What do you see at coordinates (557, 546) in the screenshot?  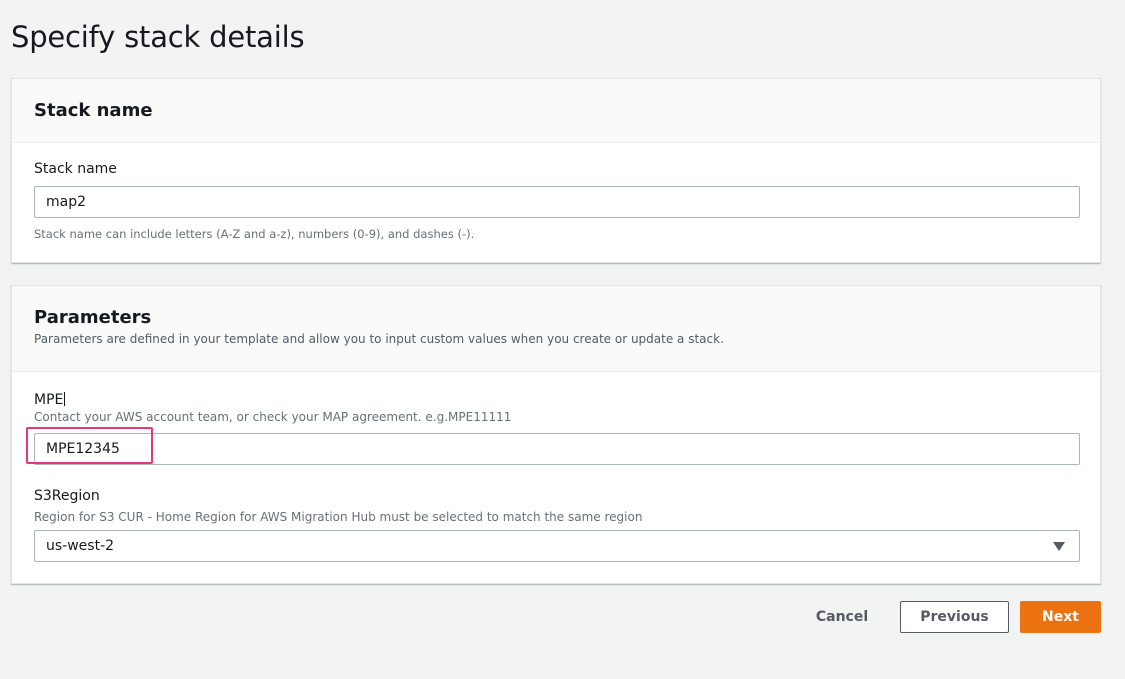 I see `s3region-select: us-west-2` at bounding box center [557, 546].